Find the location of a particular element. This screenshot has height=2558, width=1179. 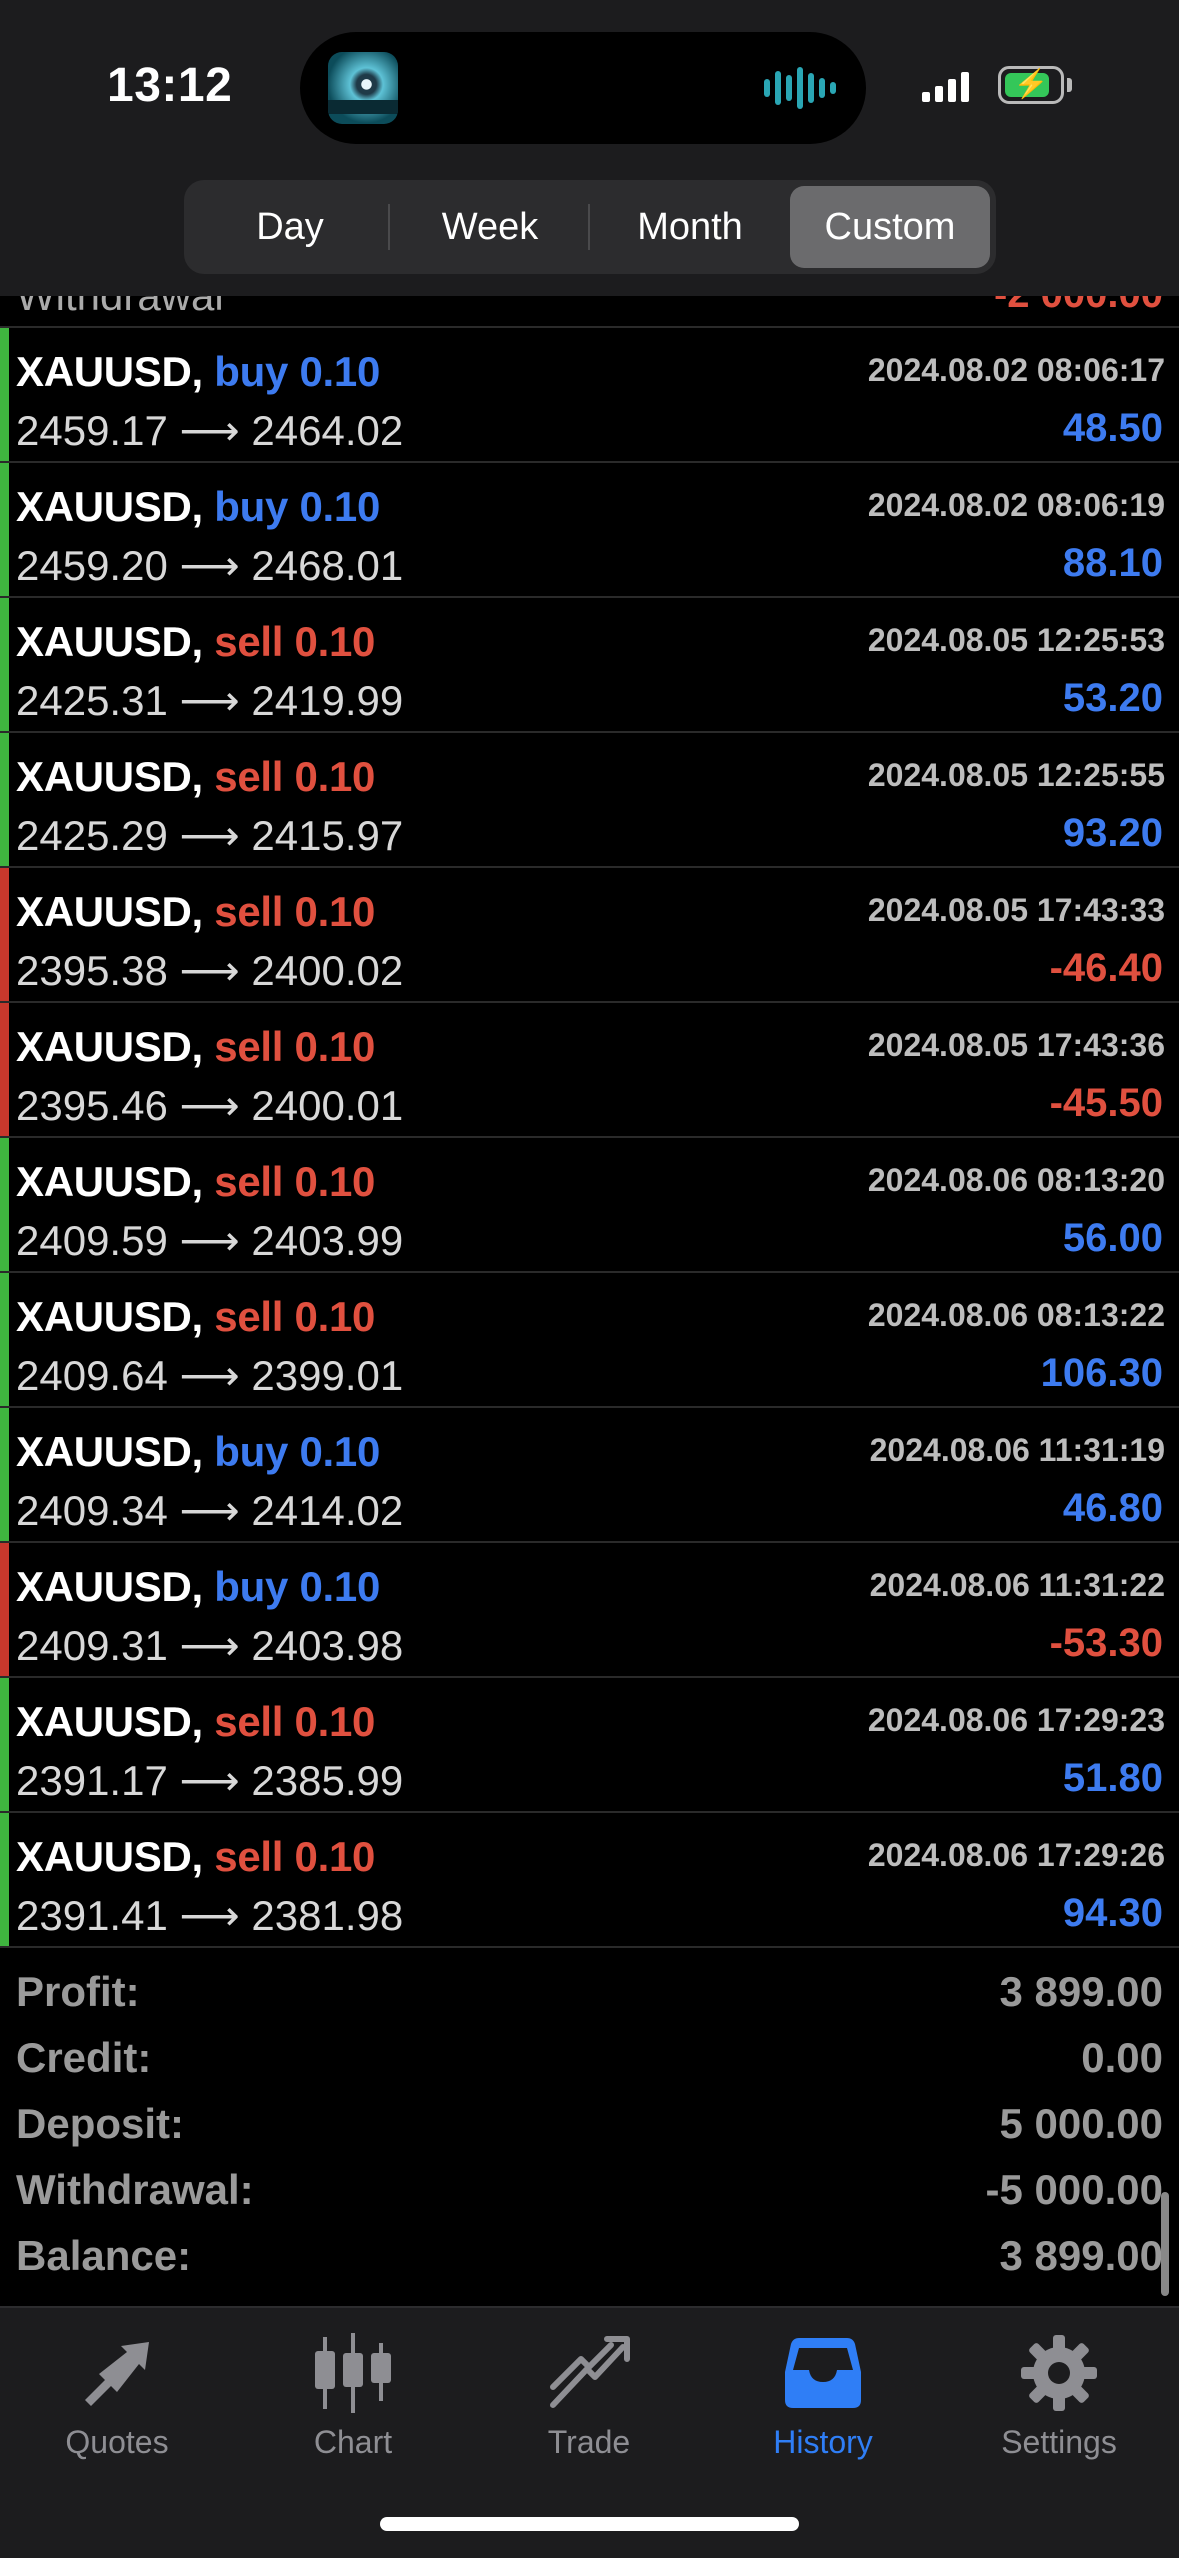

tab-label: Chart is located at coordinates (353, 2442).